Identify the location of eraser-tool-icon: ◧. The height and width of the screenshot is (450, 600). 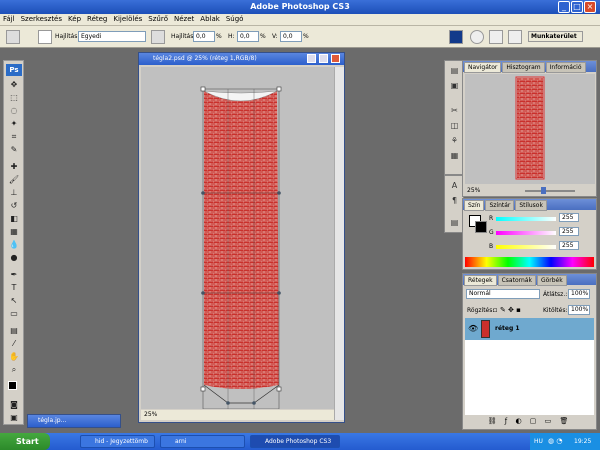
(14, 219).